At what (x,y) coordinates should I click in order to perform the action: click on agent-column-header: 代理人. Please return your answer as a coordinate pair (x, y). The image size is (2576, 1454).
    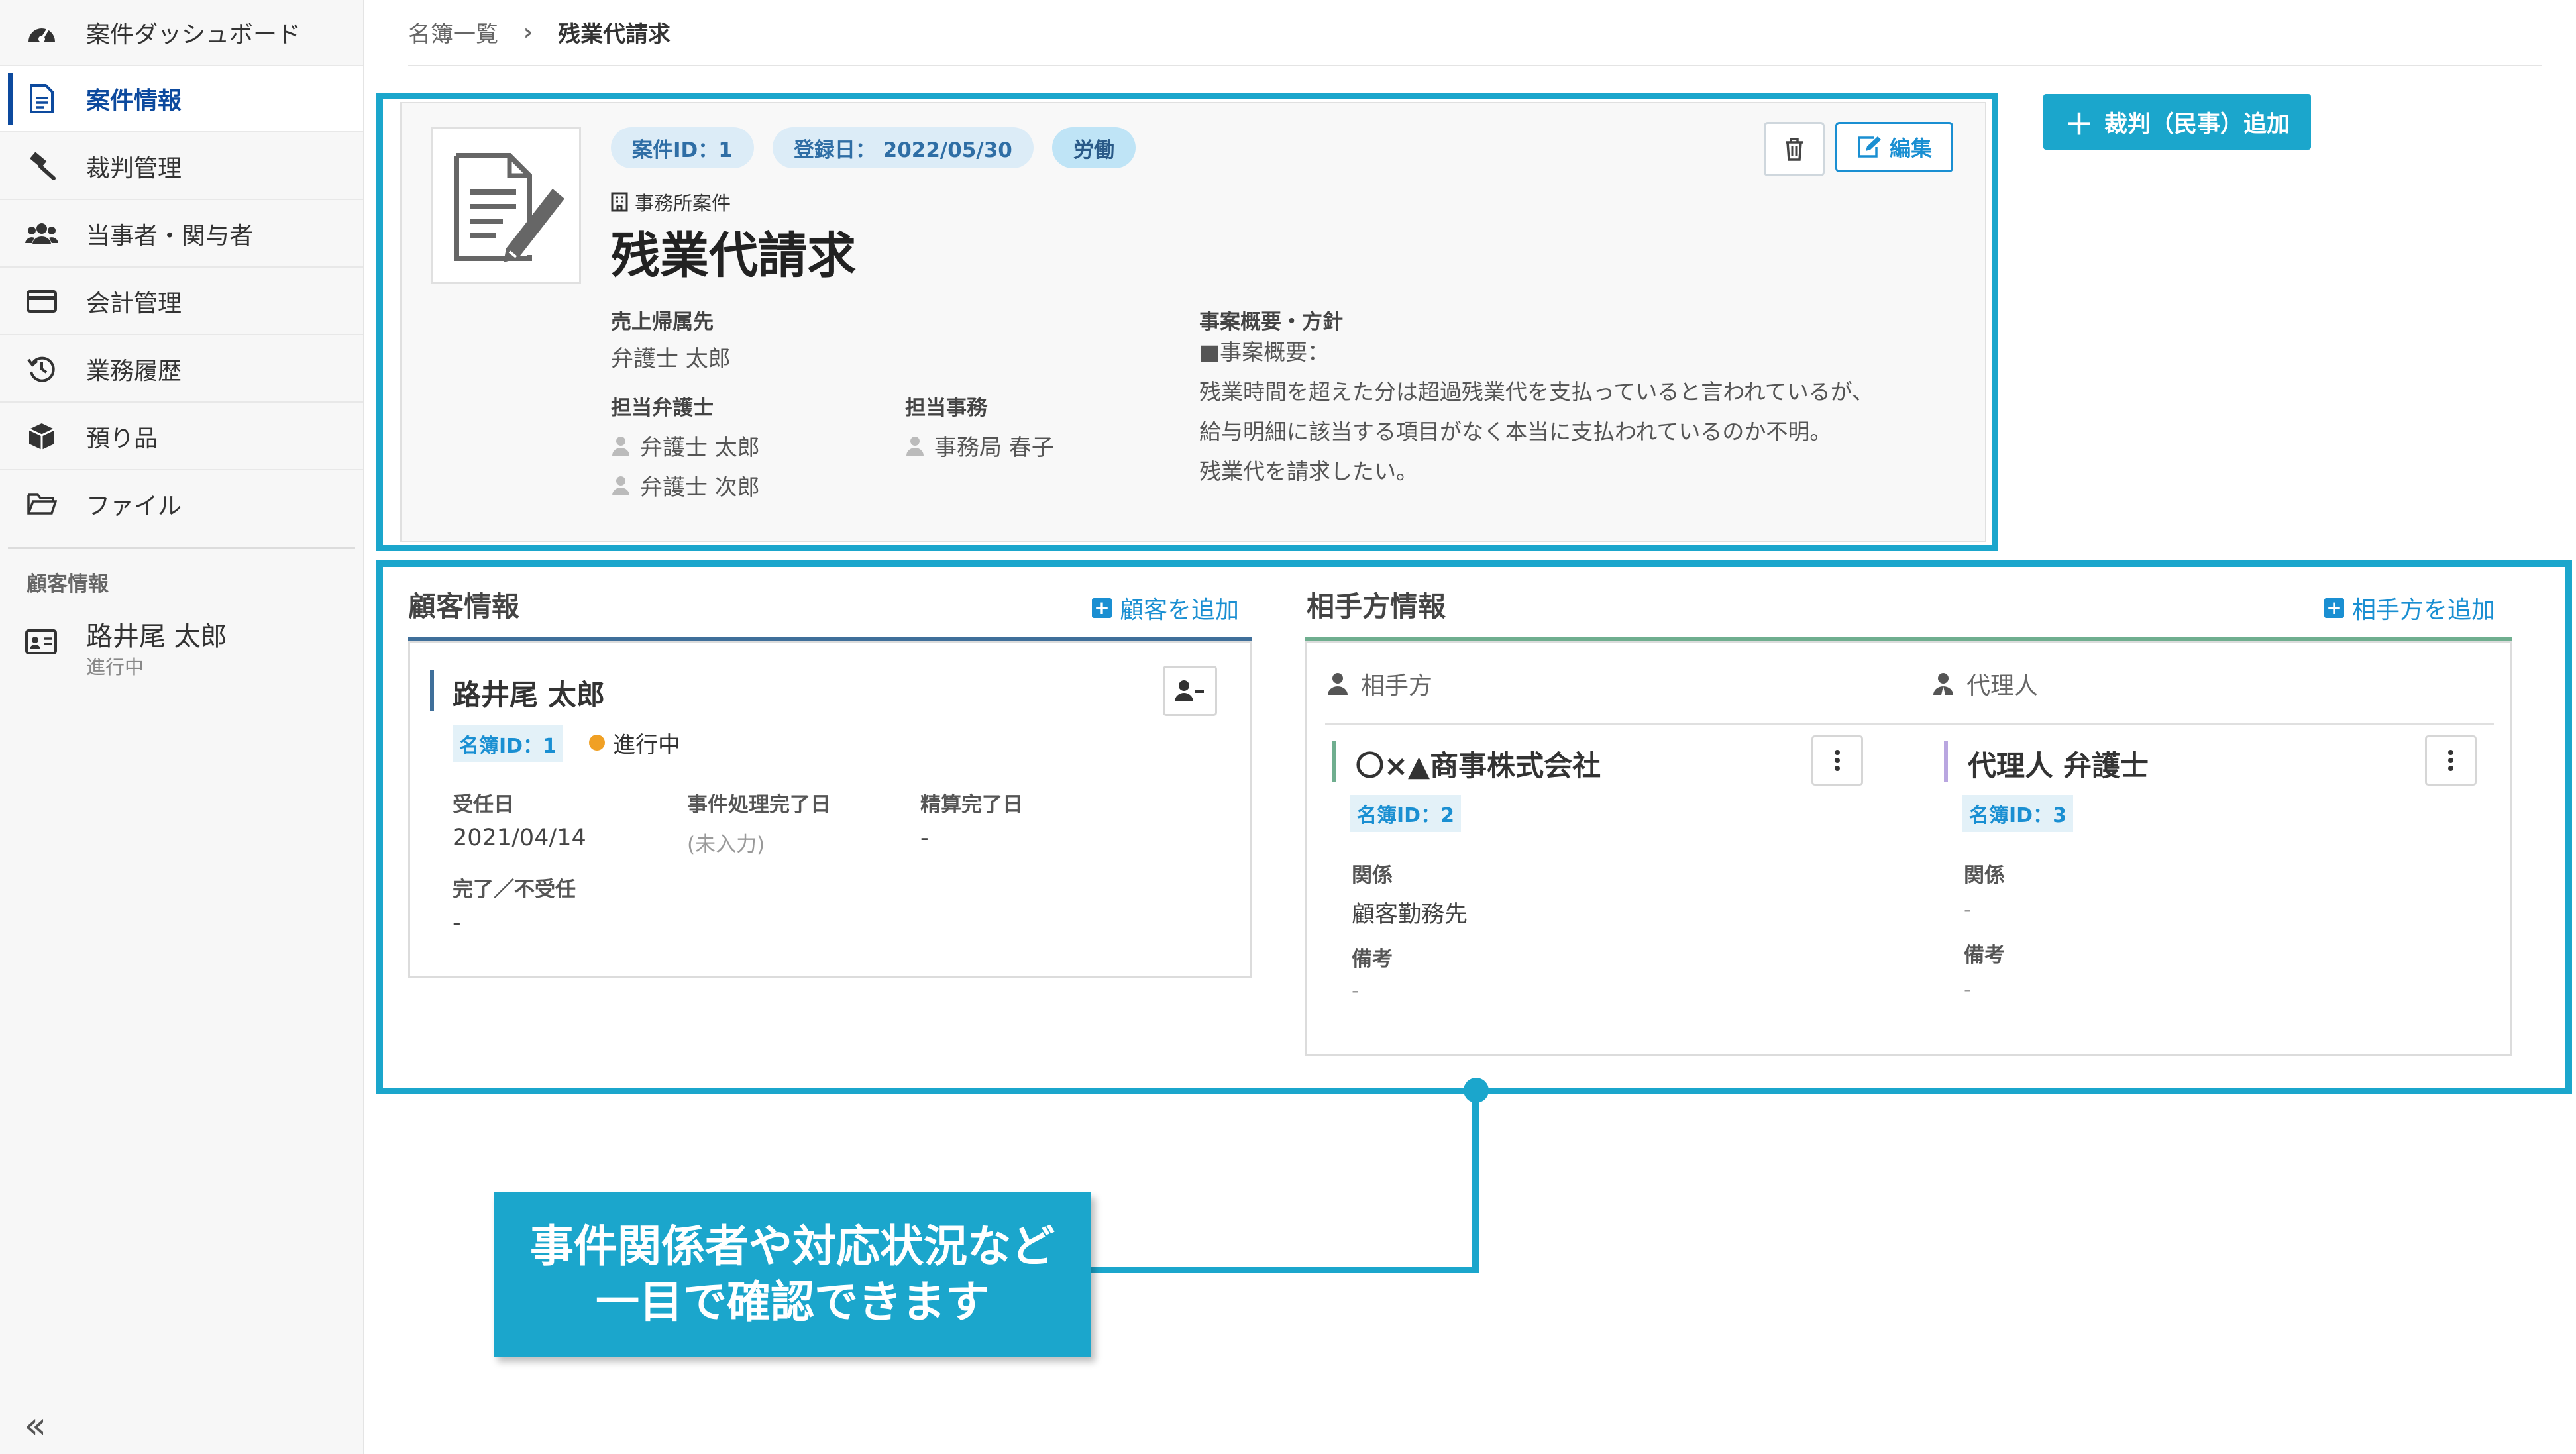
    Looking at the image, I should click on (1985, 683).